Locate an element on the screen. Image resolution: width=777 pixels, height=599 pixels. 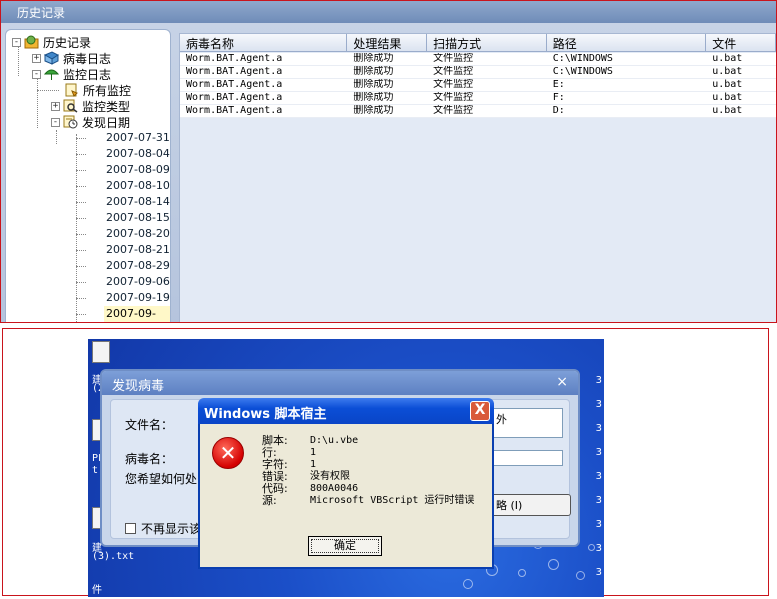
detail-value: D:\u.vbe is located at coordinates (334, 440).